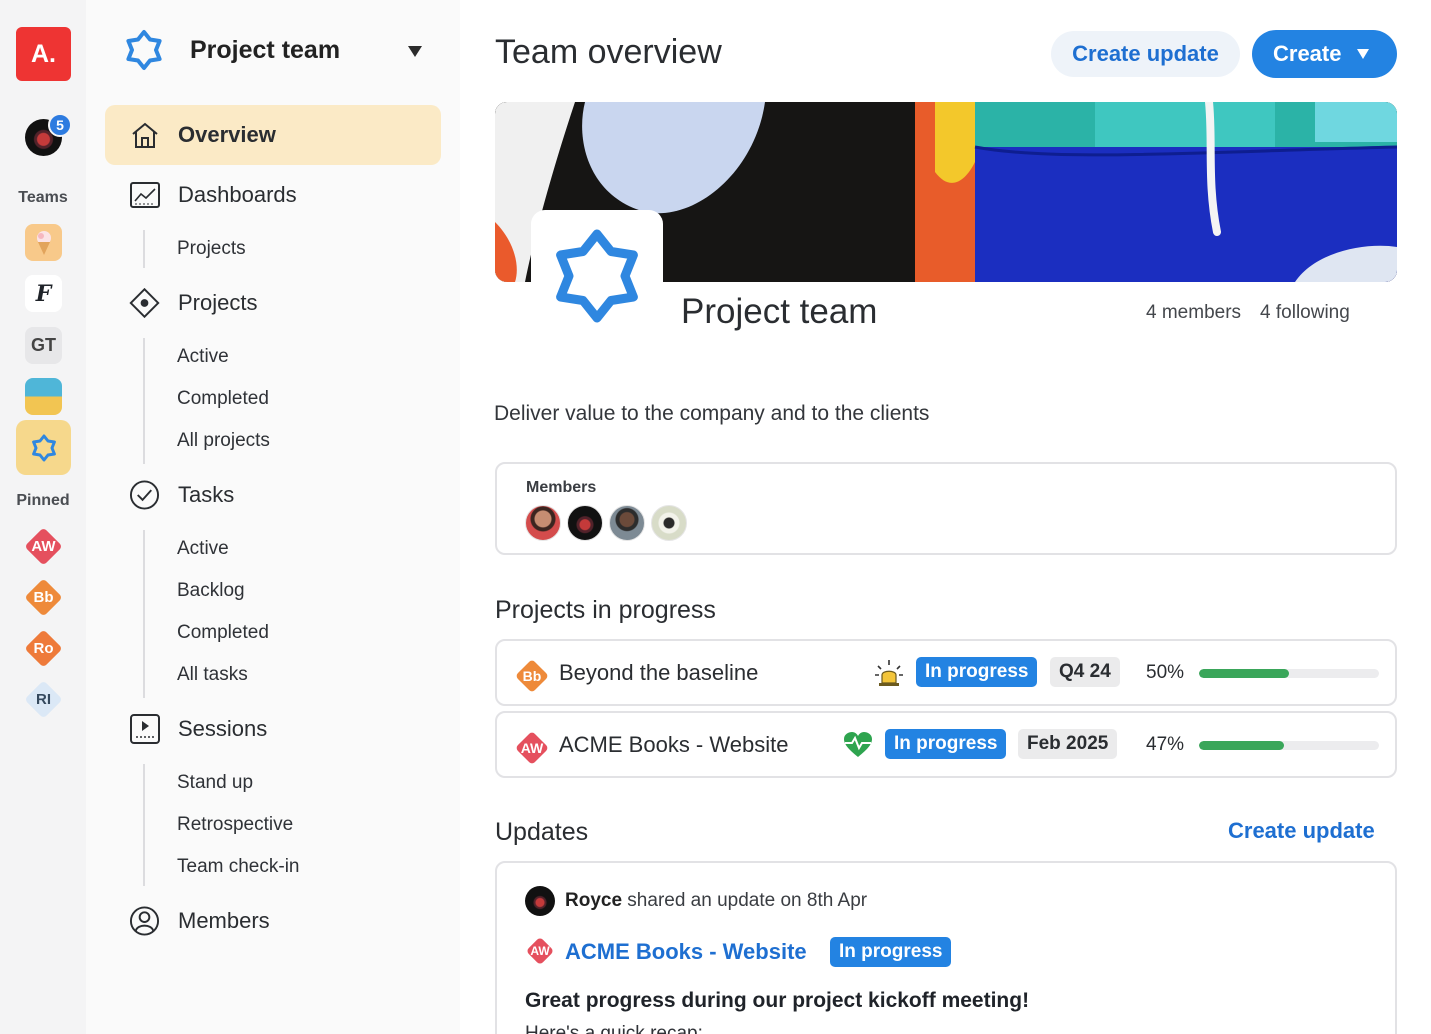  What do you see at coordinates (1085, 672) in the screenshot?
I see `date-badge: Q4 24` at bounding box center [1085, 672].